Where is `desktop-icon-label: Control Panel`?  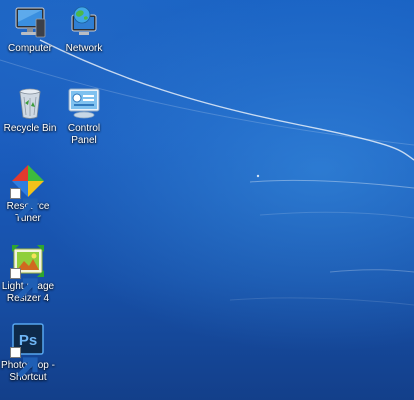
desktop-icon-label: Control Panel is located at coordinates (84, 134).